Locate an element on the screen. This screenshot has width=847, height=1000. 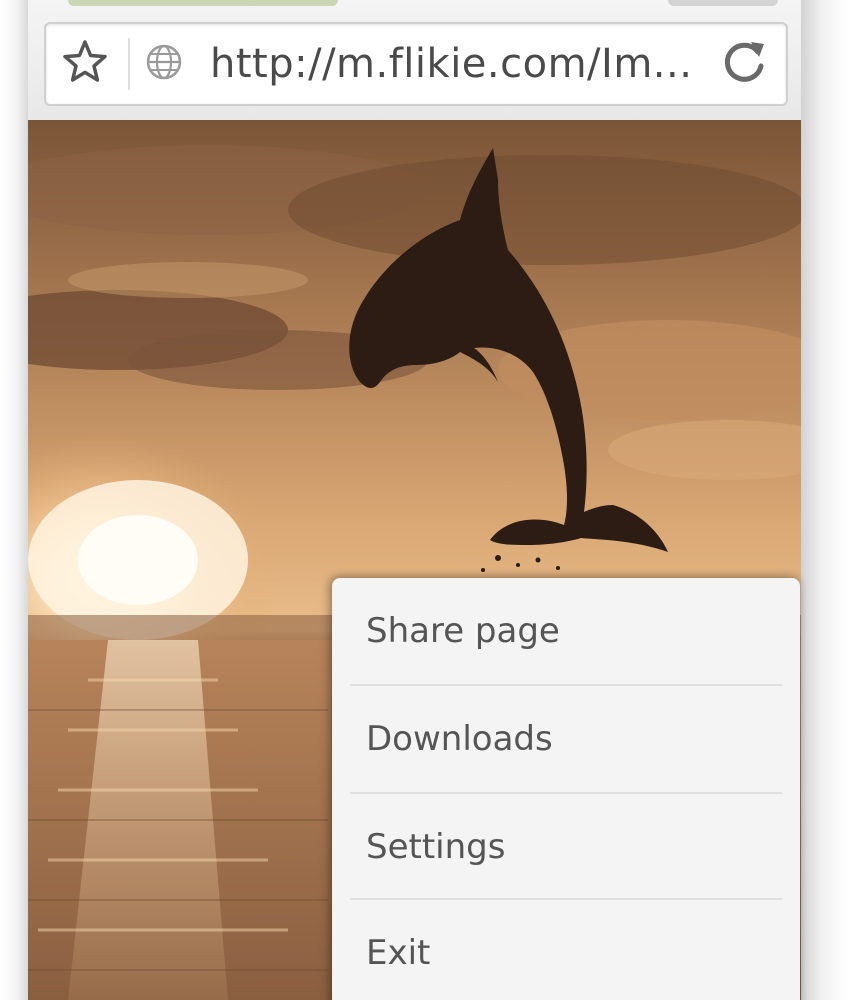
star-icon is located at coordinates (85, 64).